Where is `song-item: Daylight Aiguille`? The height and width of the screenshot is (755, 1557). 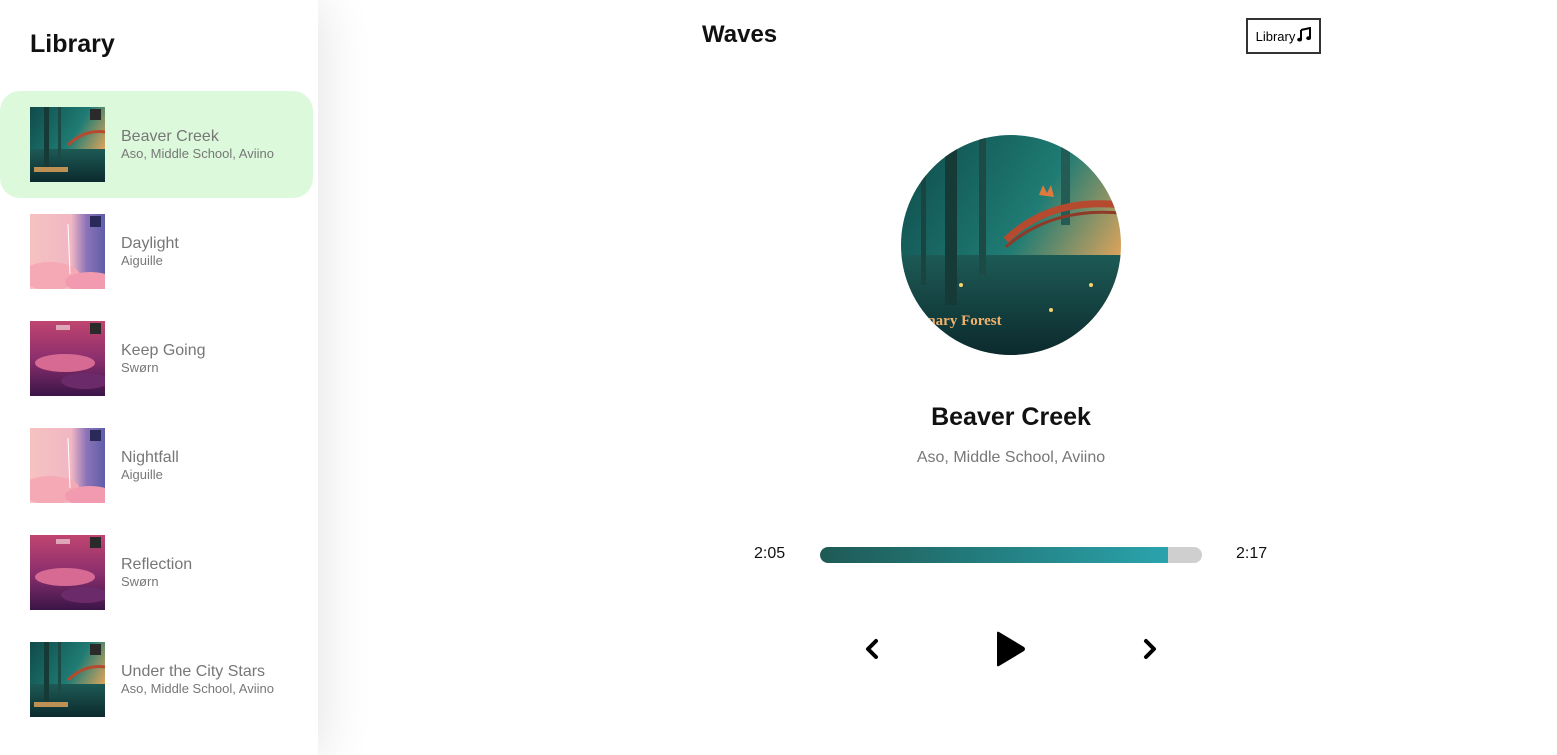
song-item: Daylight Aiguille is located at coordinates (156, 251).